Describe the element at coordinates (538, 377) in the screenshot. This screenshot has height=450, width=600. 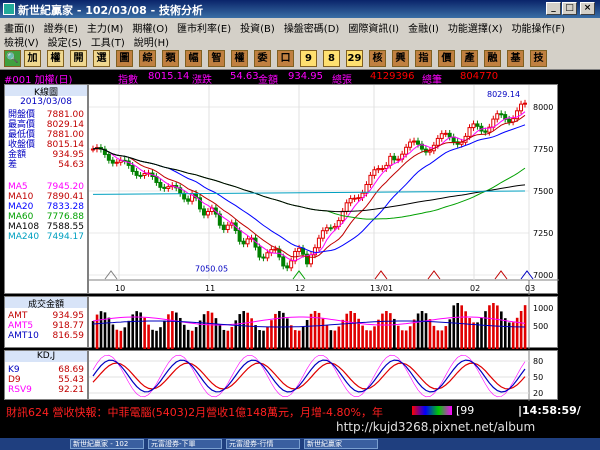
I see `kd-tick-label: 50` at that location.